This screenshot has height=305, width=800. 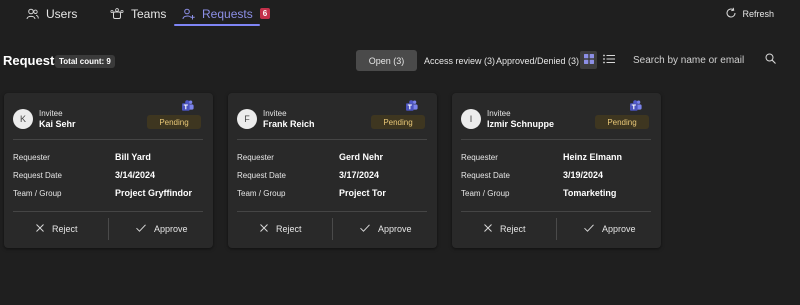 What do you see at coordinates (537, 60) in the screenshot?
I see `filter-approved-denied: Approved/Denied (3)` at bounding box center [537, 60].